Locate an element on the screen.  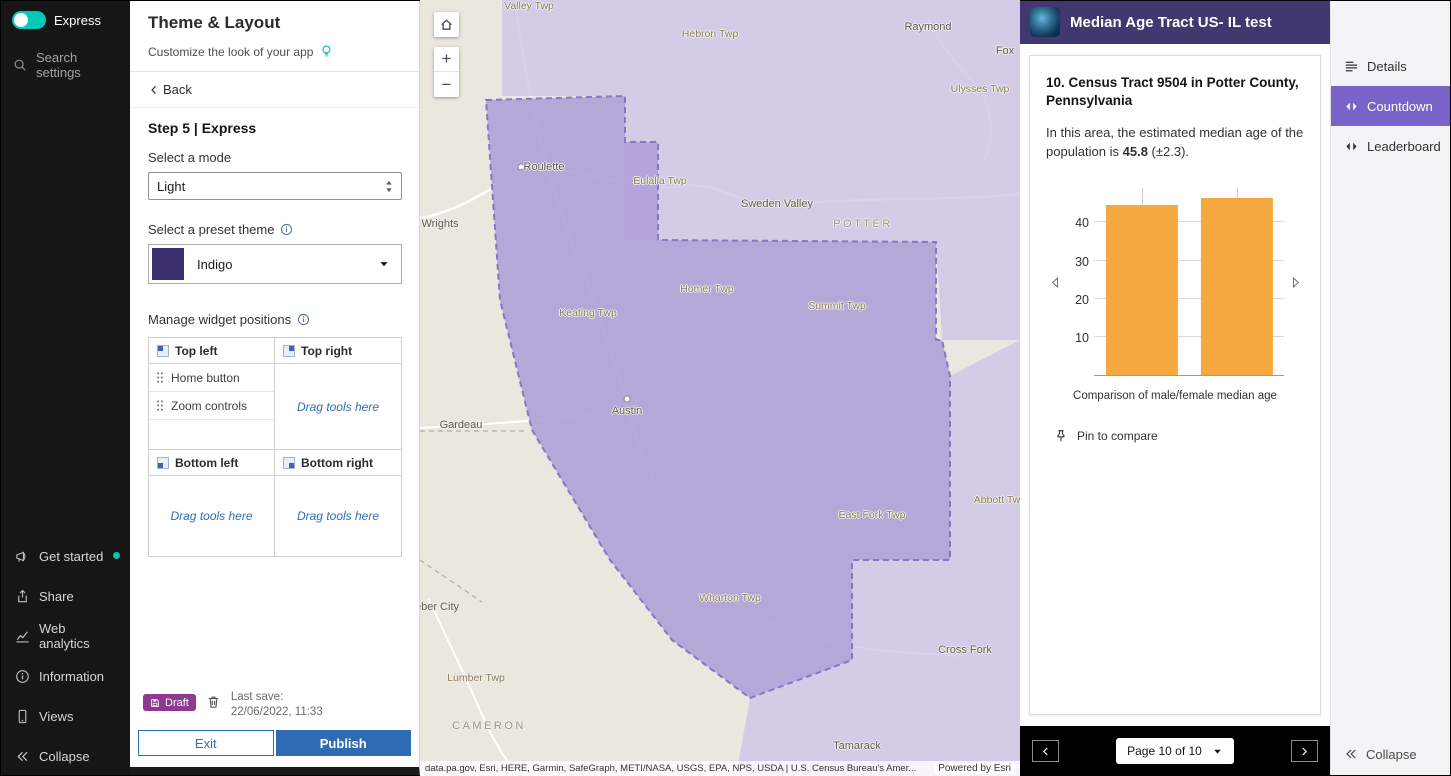
carousel-icon is located at coordinates (1351, 106).